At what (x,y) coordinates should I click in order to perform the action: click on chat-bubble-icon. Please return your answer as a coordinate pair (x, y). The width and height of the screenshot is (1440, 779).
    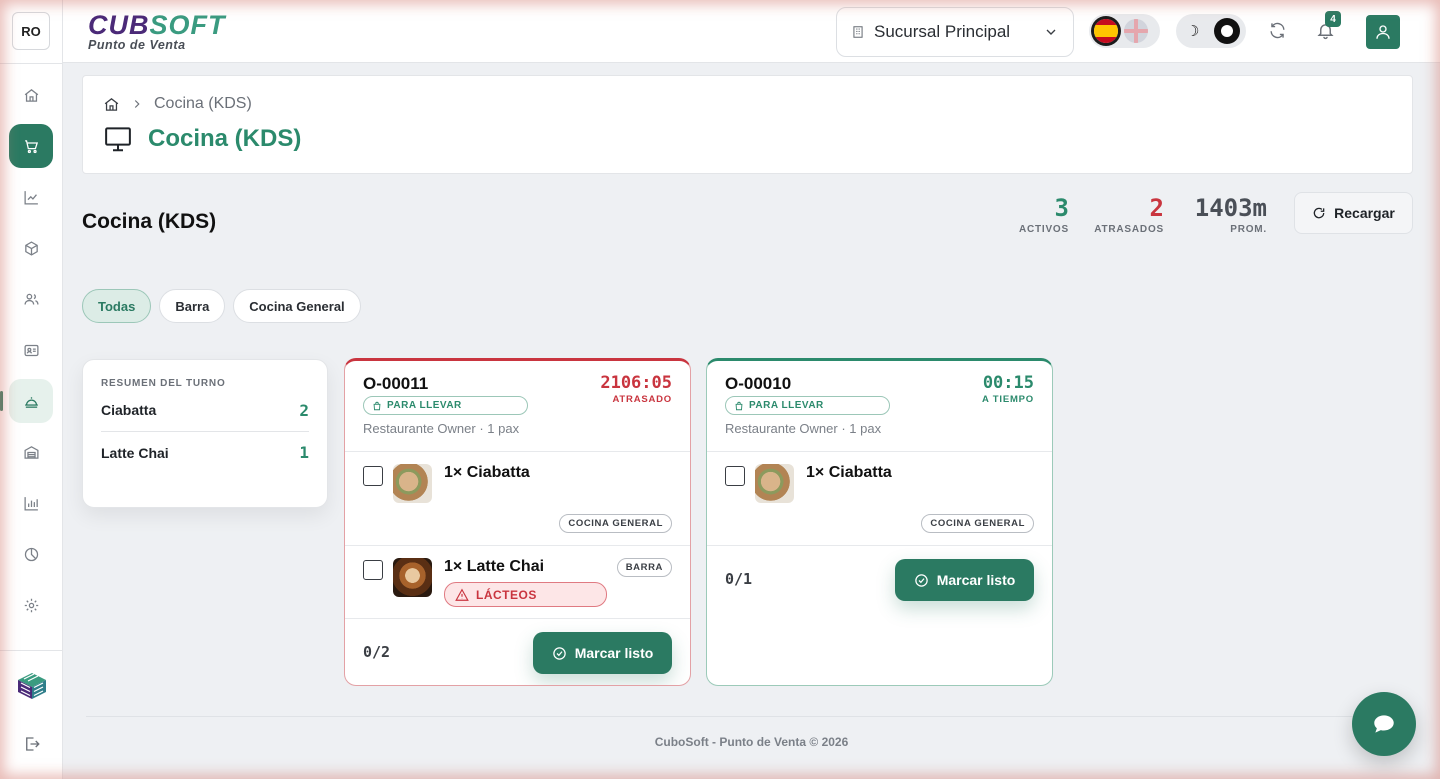
    Looking at the image, I should click on (1384, 724).